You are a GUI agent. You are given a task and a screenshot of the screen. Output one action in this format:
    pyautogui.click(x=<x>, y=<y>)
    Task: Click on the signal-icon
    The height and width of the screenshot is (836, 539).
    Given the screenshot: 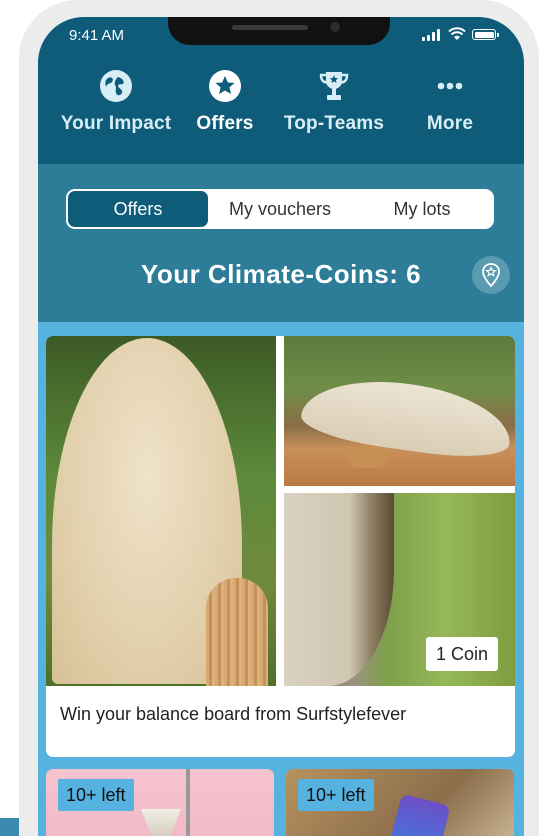 What is the action you would take?
    pyautogui.click(x=432, y=35)
    